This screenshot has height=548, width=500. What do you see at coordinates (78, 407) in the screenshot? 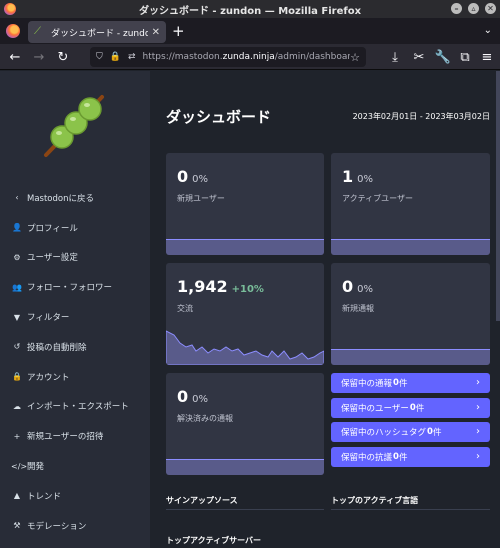
I see `sidebar-item-label: インポート・エクスポート` at bounding box center [78, 407].